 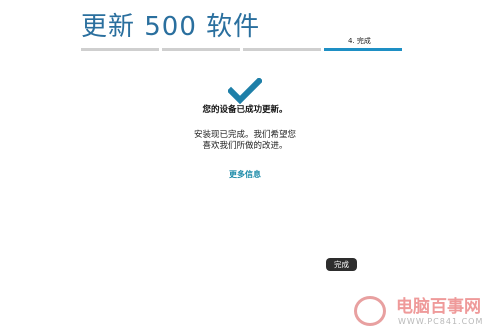 I want to click on checkmark-icon, so click(x=245, y=91).